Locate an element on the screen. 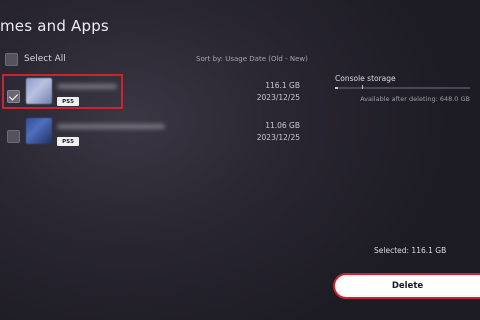 The width and height of the screenshot is (480, 320). game-size: 11.06 GB is located at coordinates (282, 125).